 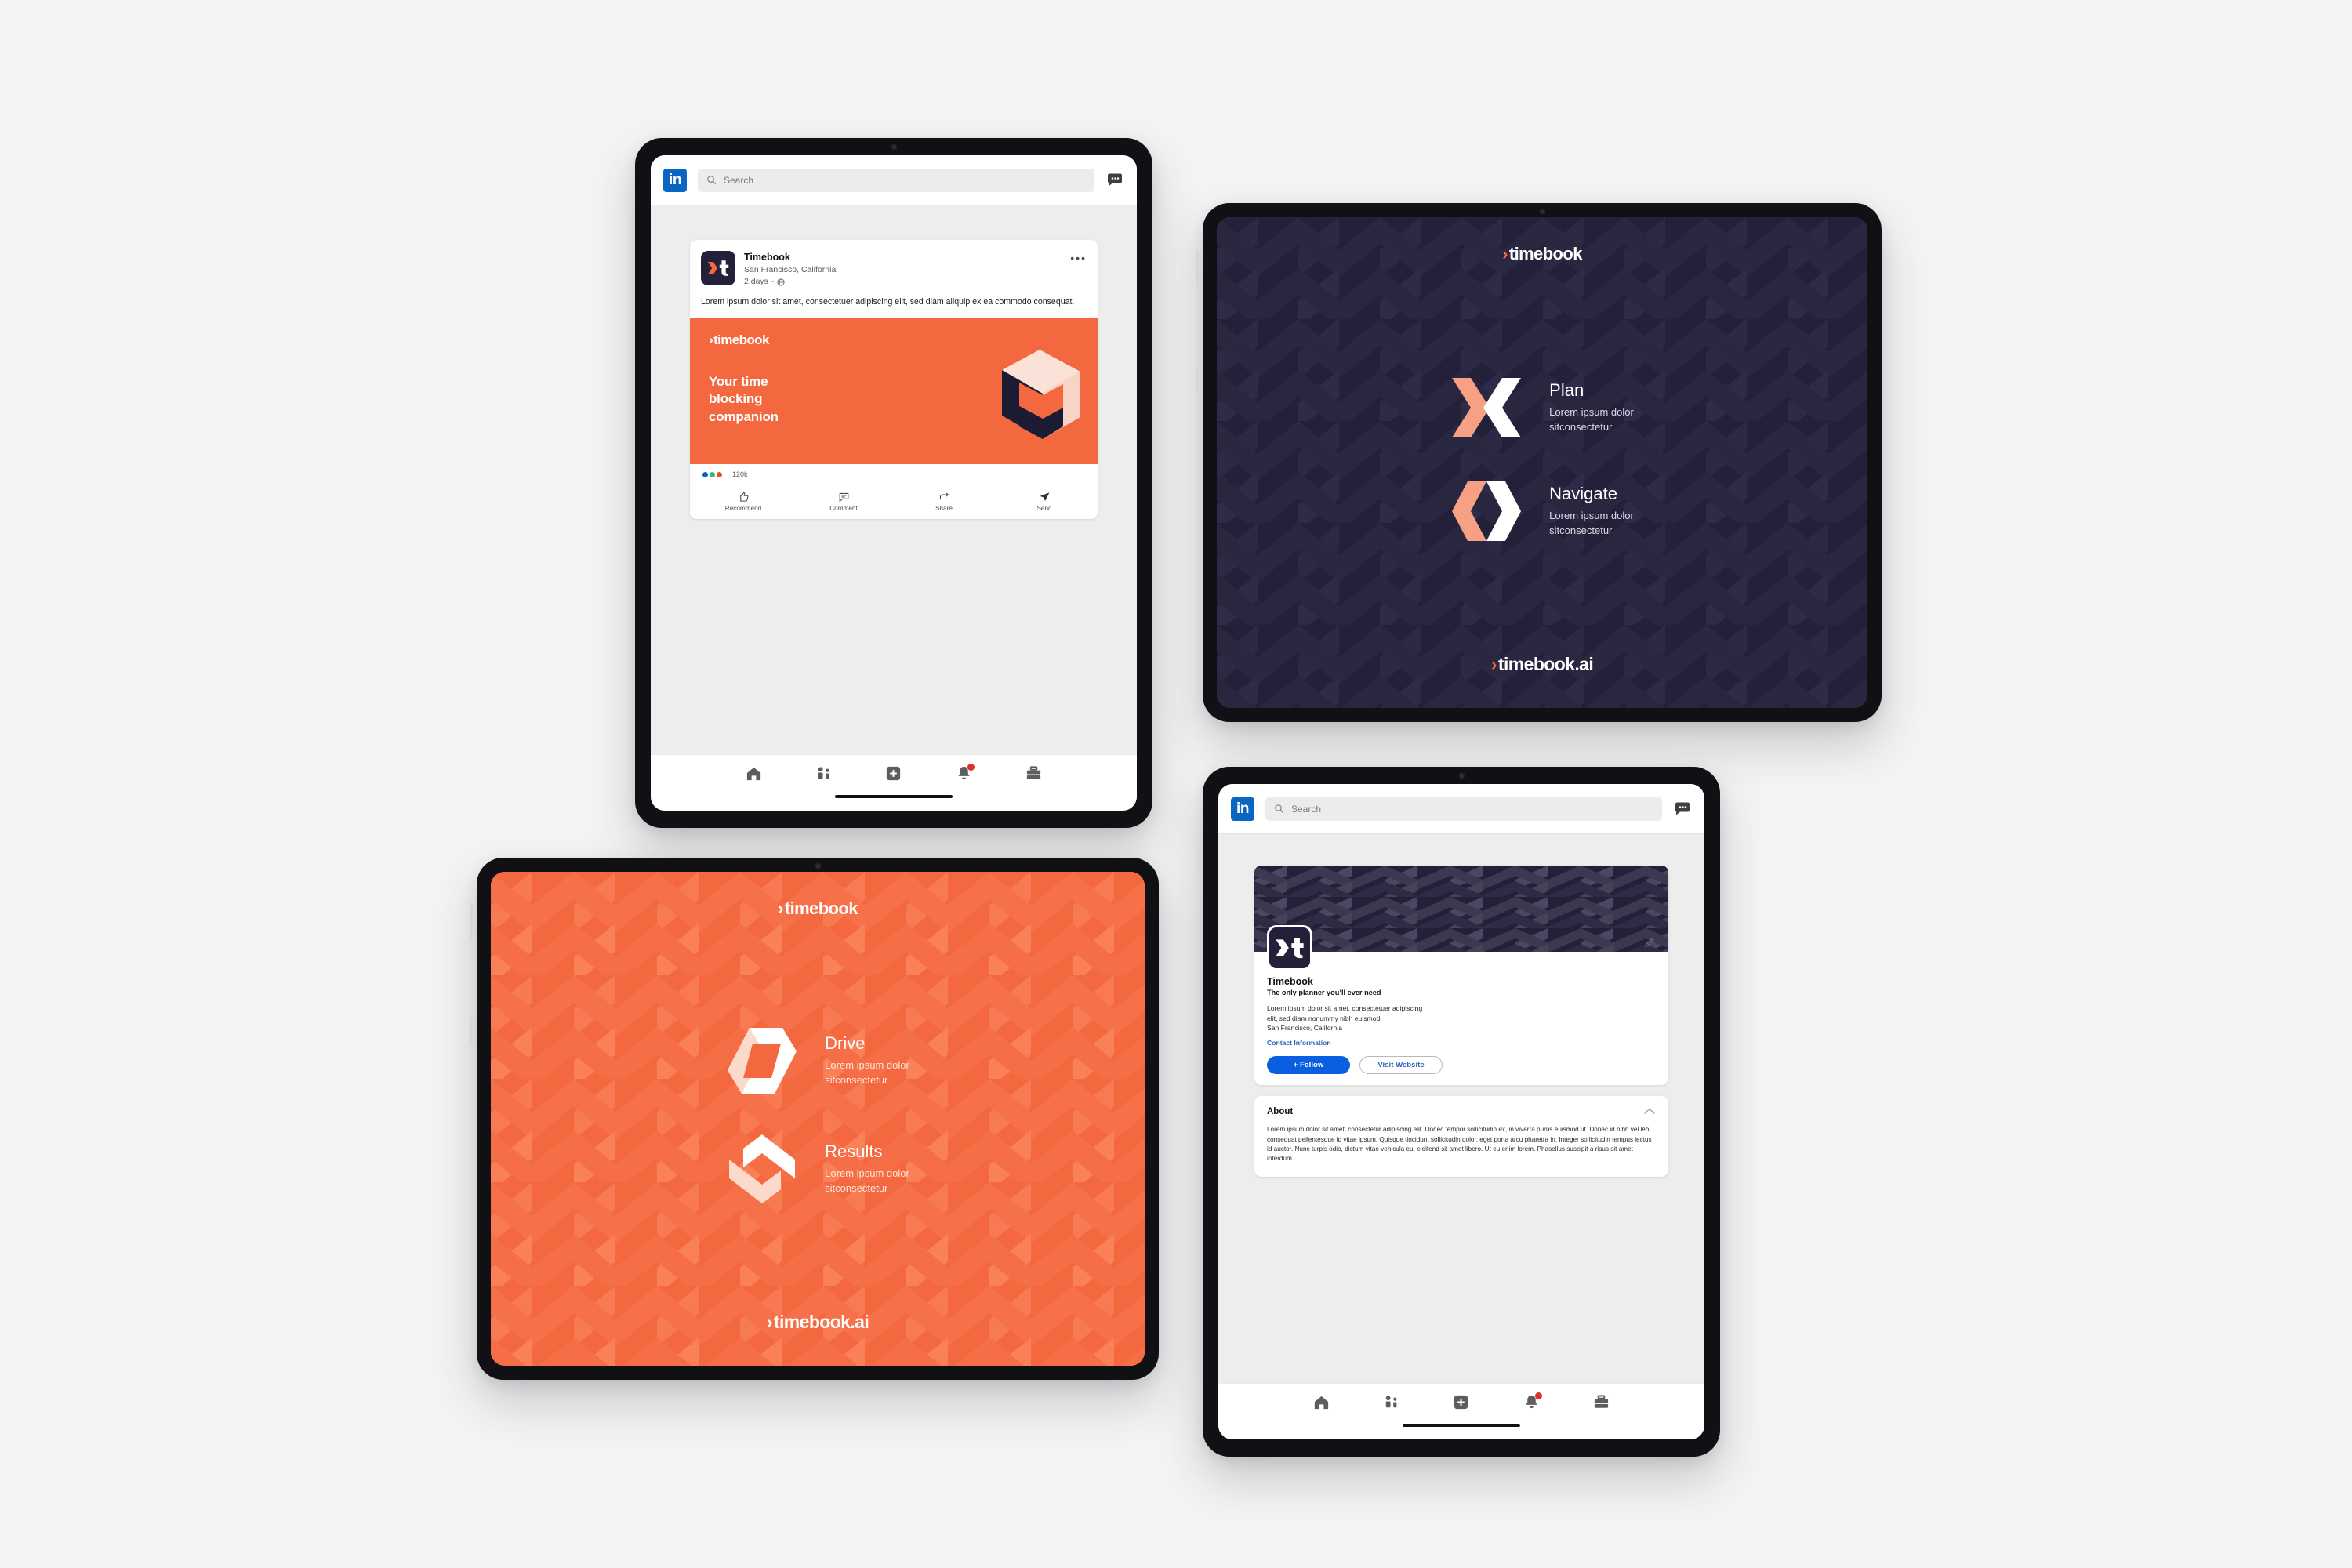 I want to click on timebook-logo-icon, so click(x=718, y=268).